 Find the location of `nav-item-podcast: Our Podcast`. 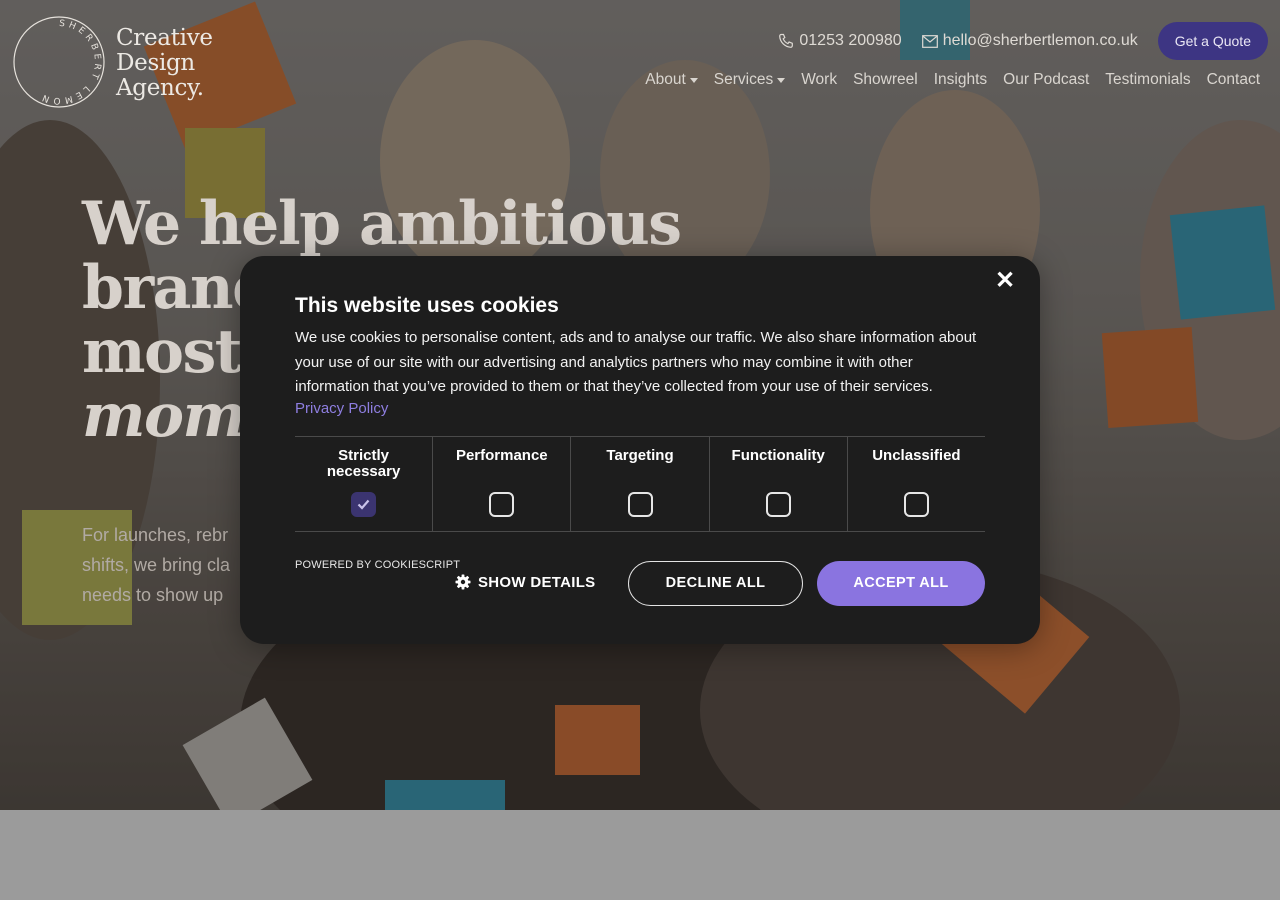

nav-item-podcast: Our Podcast is located at coordinates (1046, 80).